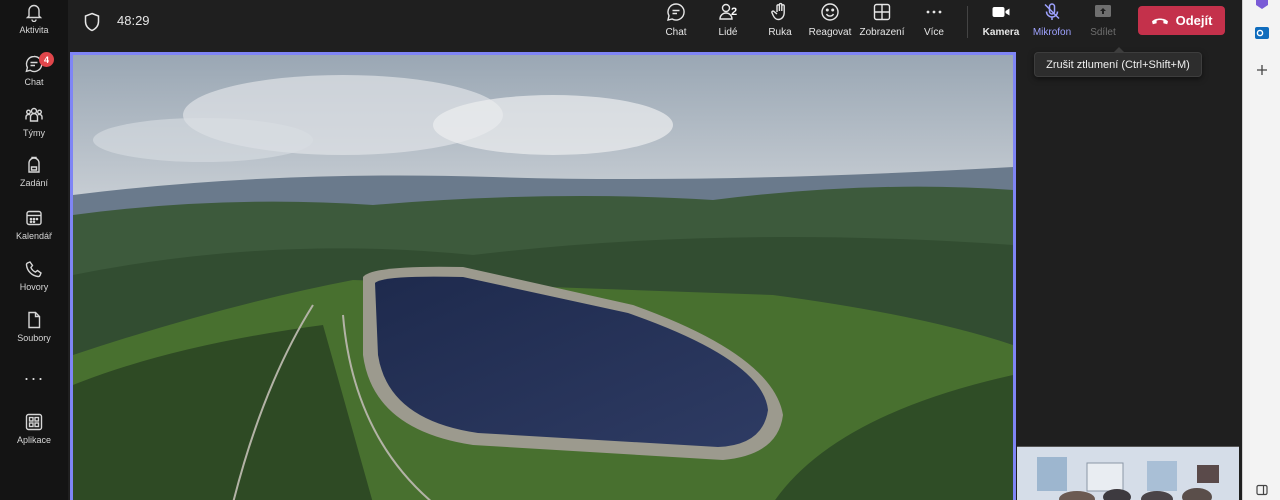 The image size is (1280, 500). I want to click on rail-item-calendar: Kalendář, so click(34, 232).